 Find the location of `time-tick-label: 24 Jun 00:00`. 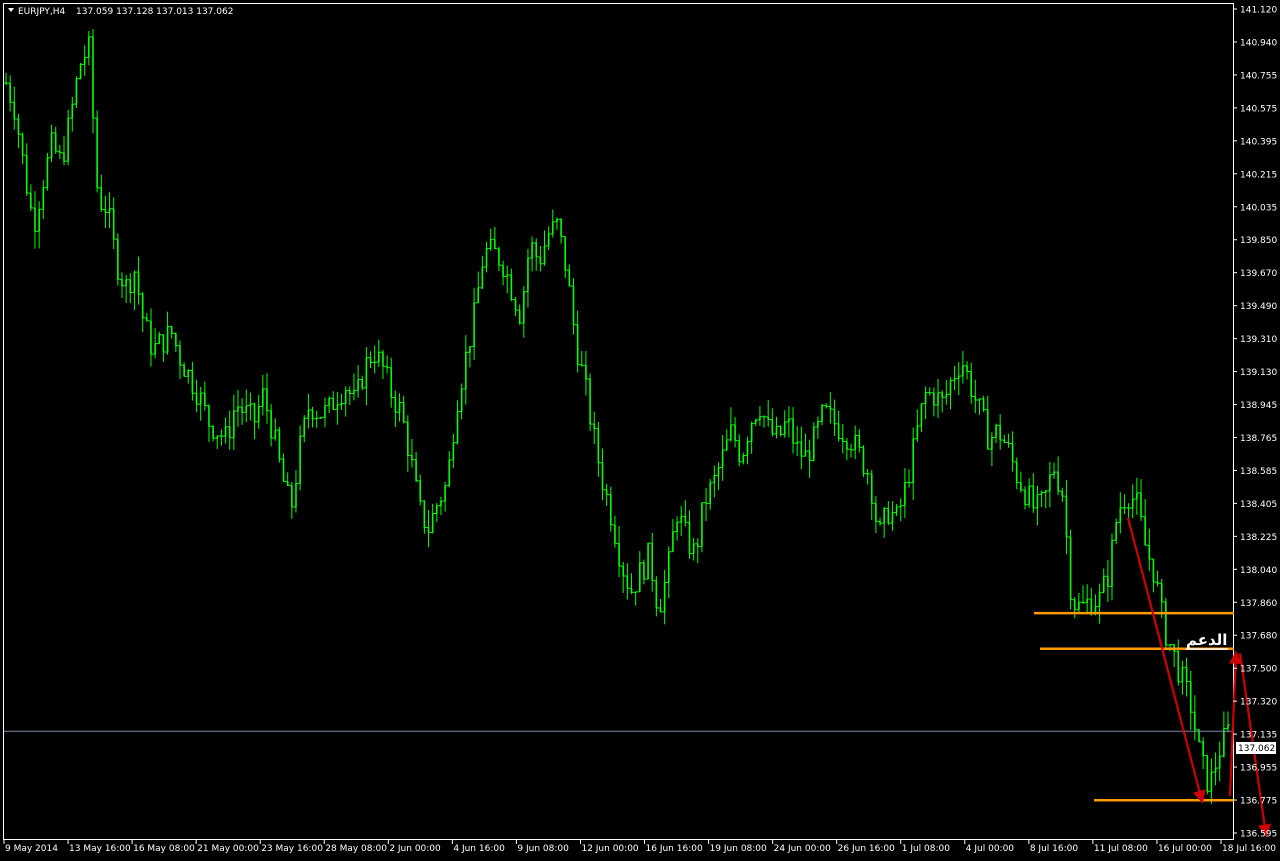

time-tick-label: 24 Jun 00:00 is located at coordinates (802, 849).